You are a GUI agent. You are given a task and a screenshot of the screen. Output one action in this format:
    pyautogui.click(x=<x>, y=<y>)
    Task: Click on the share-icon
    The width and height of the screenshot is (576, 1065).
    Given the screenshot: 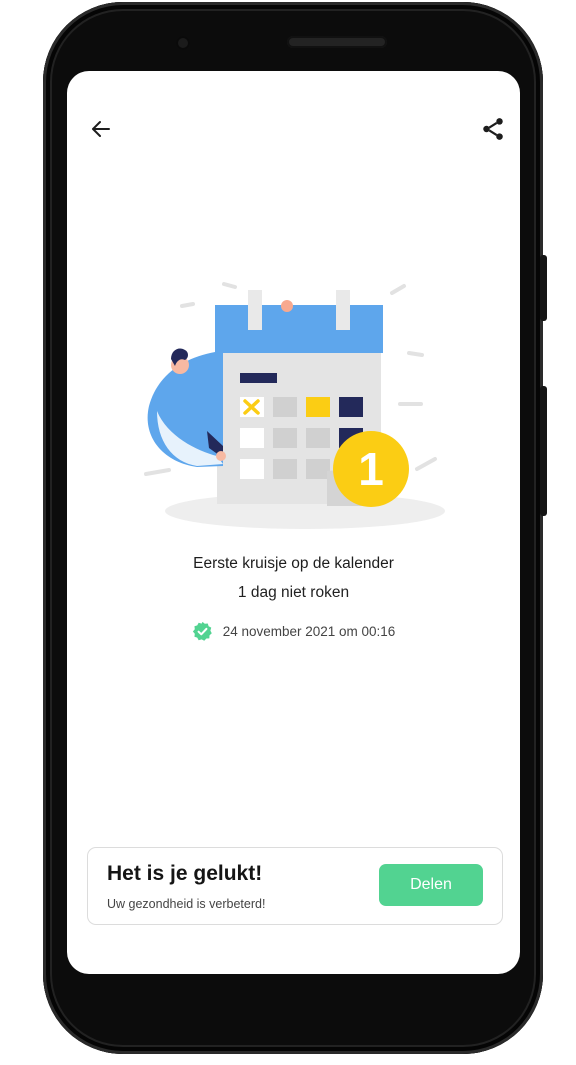 What is the action you would take?
    pyautogui.click(x=493, y=129)
    